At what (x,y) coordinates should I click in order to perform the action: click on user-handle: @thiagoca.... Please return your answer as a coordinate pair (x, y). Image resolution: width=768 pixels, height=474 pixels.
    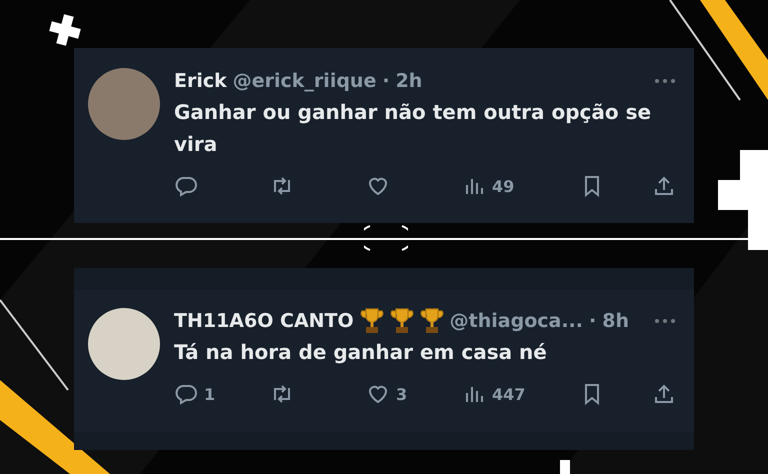
    Looking at the image, I should click on (516, 321).